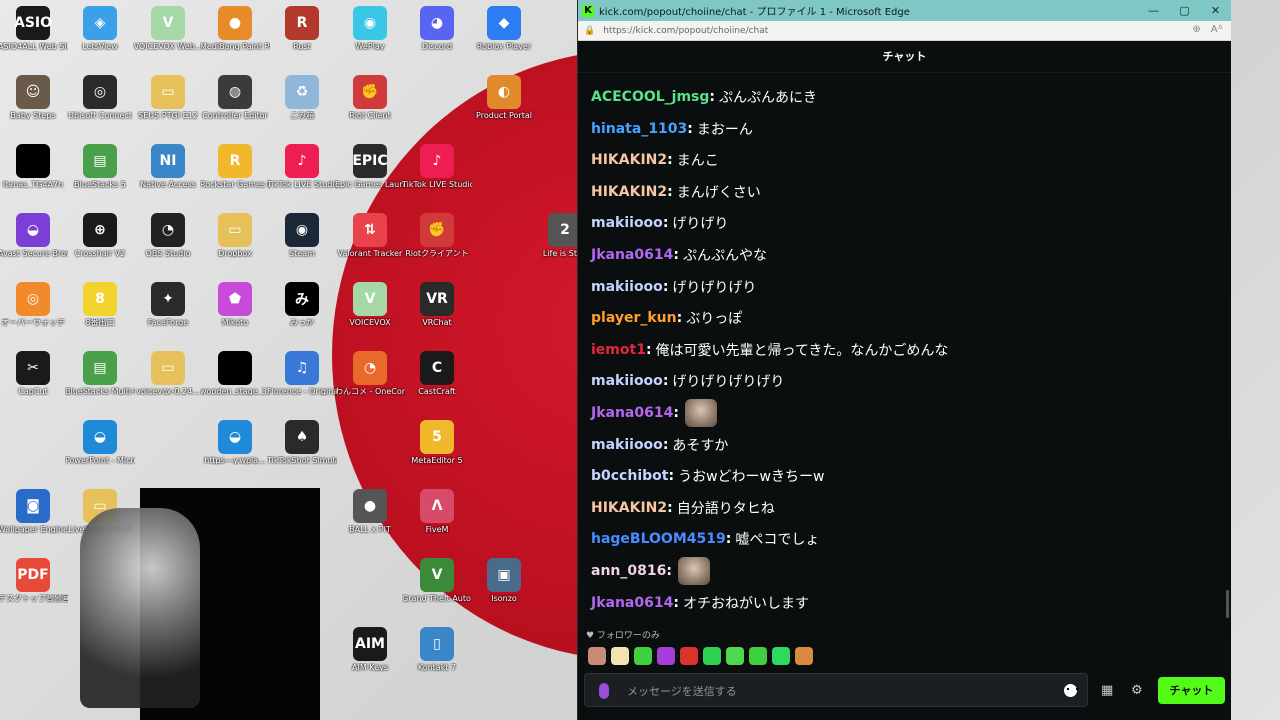 The image size is (1280, 720). I want to click on desktop-shortcut: みみっか, so click(302, 304).